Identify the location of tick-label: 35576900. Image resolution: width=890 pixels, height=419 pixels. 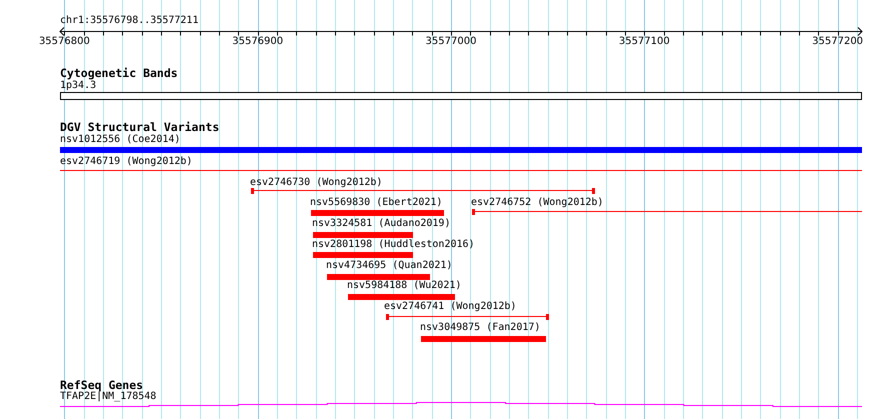
(258, 42).